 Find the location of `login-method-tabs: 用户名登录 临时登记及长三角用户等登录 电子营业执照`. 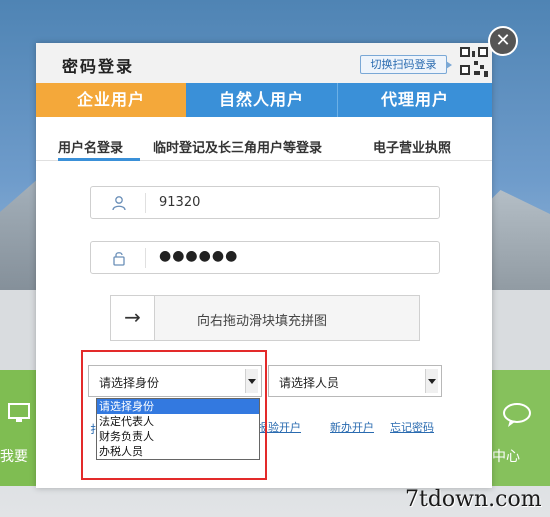

login-method-tabs: 用户名登录 临时登记及长三角用户等登录 电子营业执照 is located at coordinates (264, 144).